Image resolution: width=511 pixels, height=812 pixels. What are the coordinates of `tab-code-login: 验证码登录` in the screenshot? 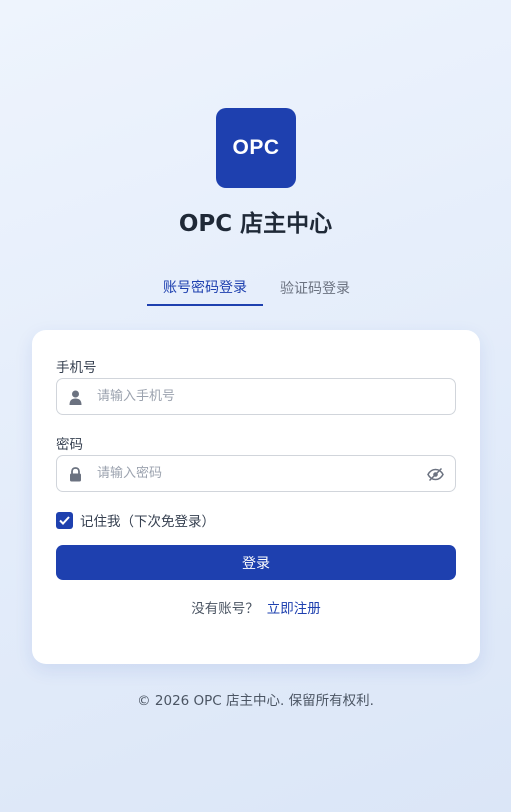 It's located at (315, 288).